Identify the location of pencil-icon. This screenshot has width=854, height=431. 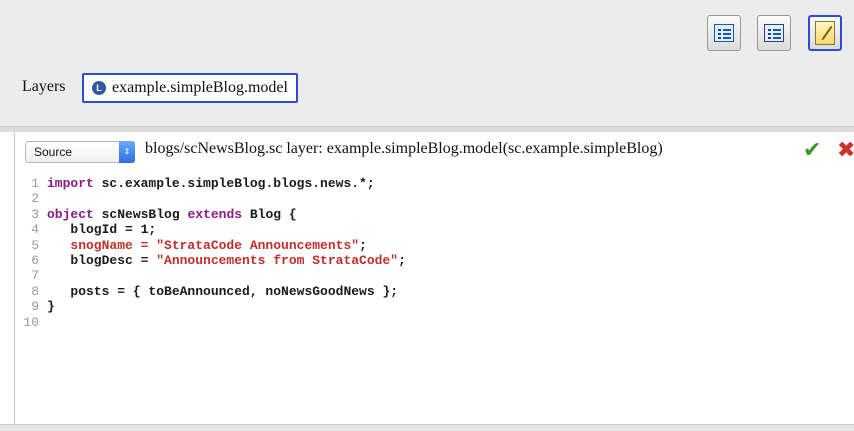
(825, 33).